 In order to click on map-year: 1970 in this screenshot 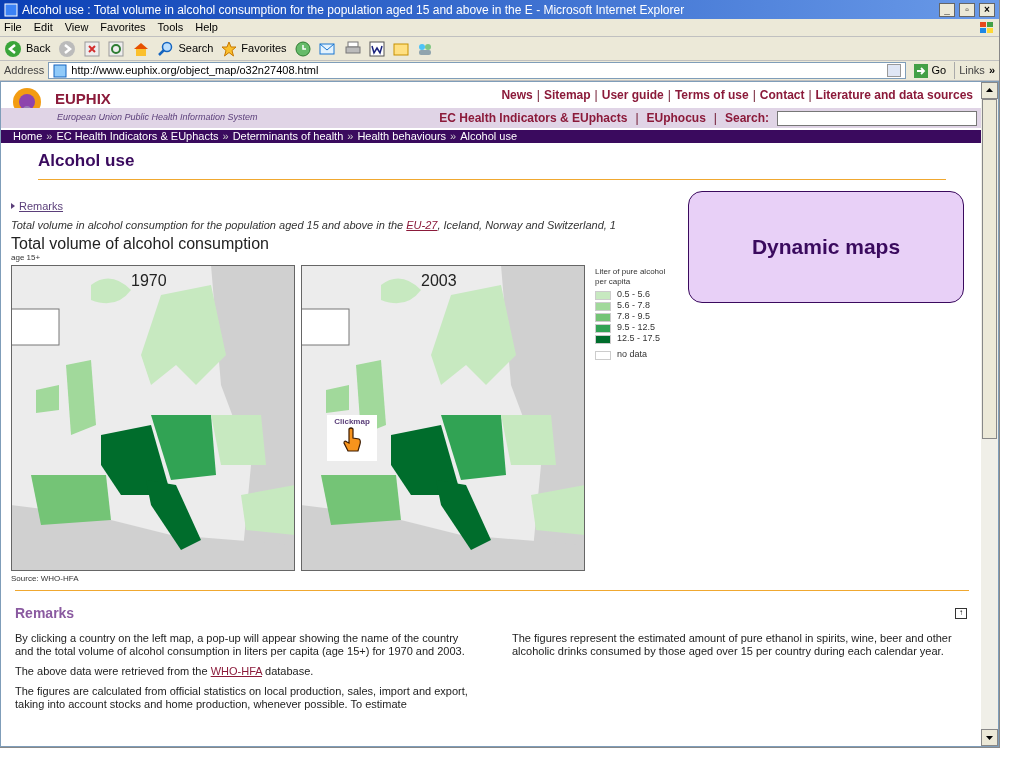, I will do `click(149, 280)`.